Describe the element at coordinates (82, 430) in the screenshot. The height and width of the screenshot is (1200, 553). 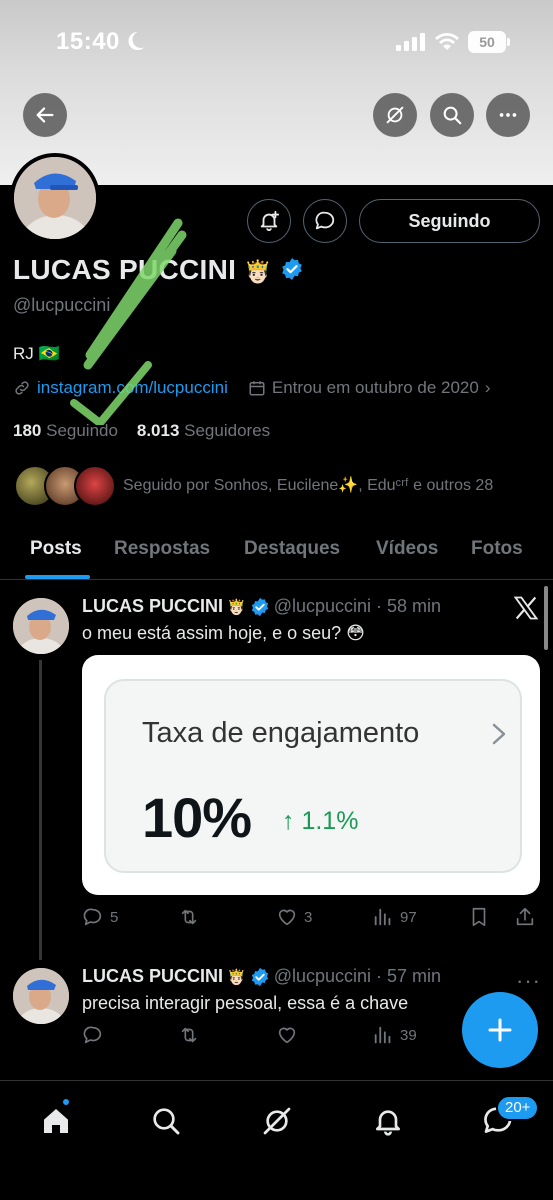
I see `following-label: Seguindo` at that location.